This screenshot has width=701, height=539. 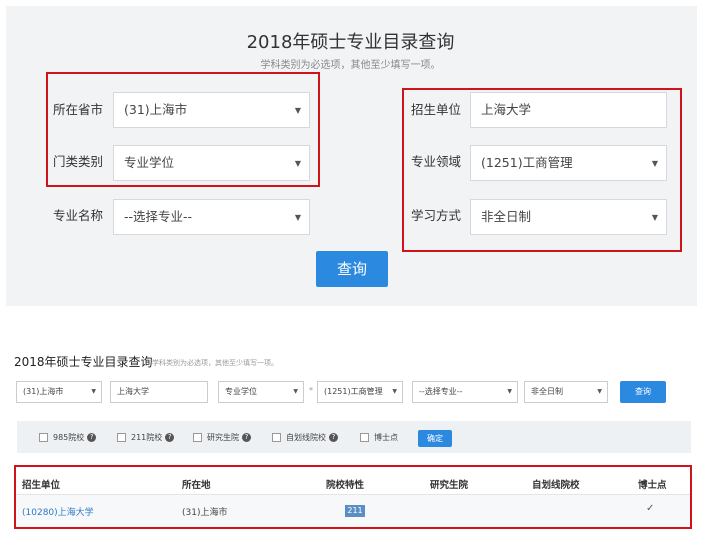 What do you see at coordinates (350, 42) in the screenshot?
I see `page-title: 2018年硕士专业目录查询` at bounding box center [350, 42].